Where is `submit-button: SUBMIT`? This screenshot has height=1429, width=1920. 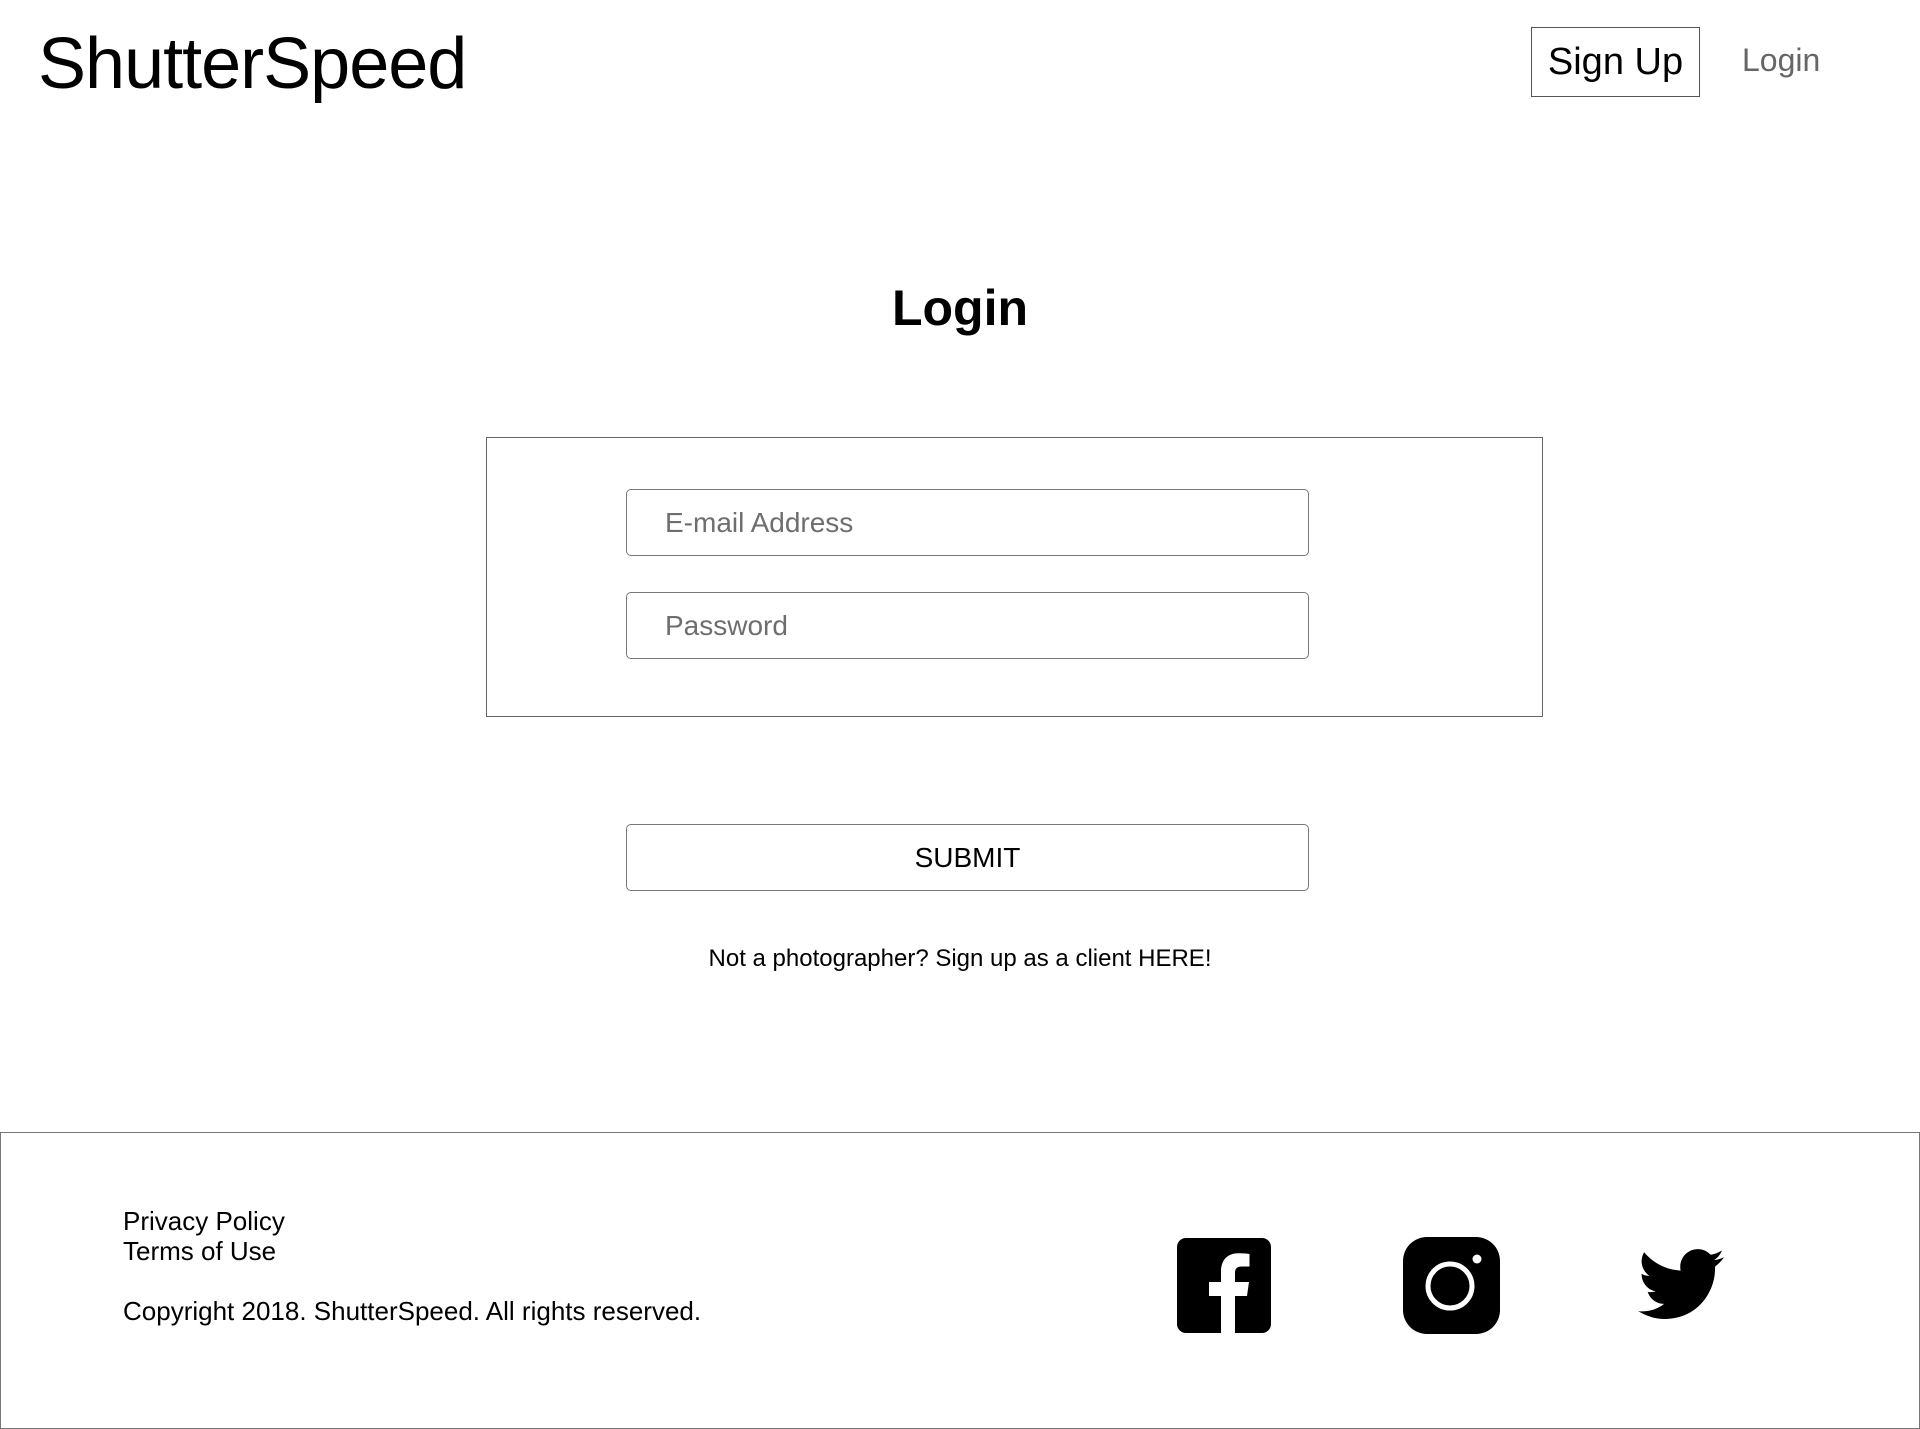 submit-button: SUBMIT is located at coordinates (967, 857).